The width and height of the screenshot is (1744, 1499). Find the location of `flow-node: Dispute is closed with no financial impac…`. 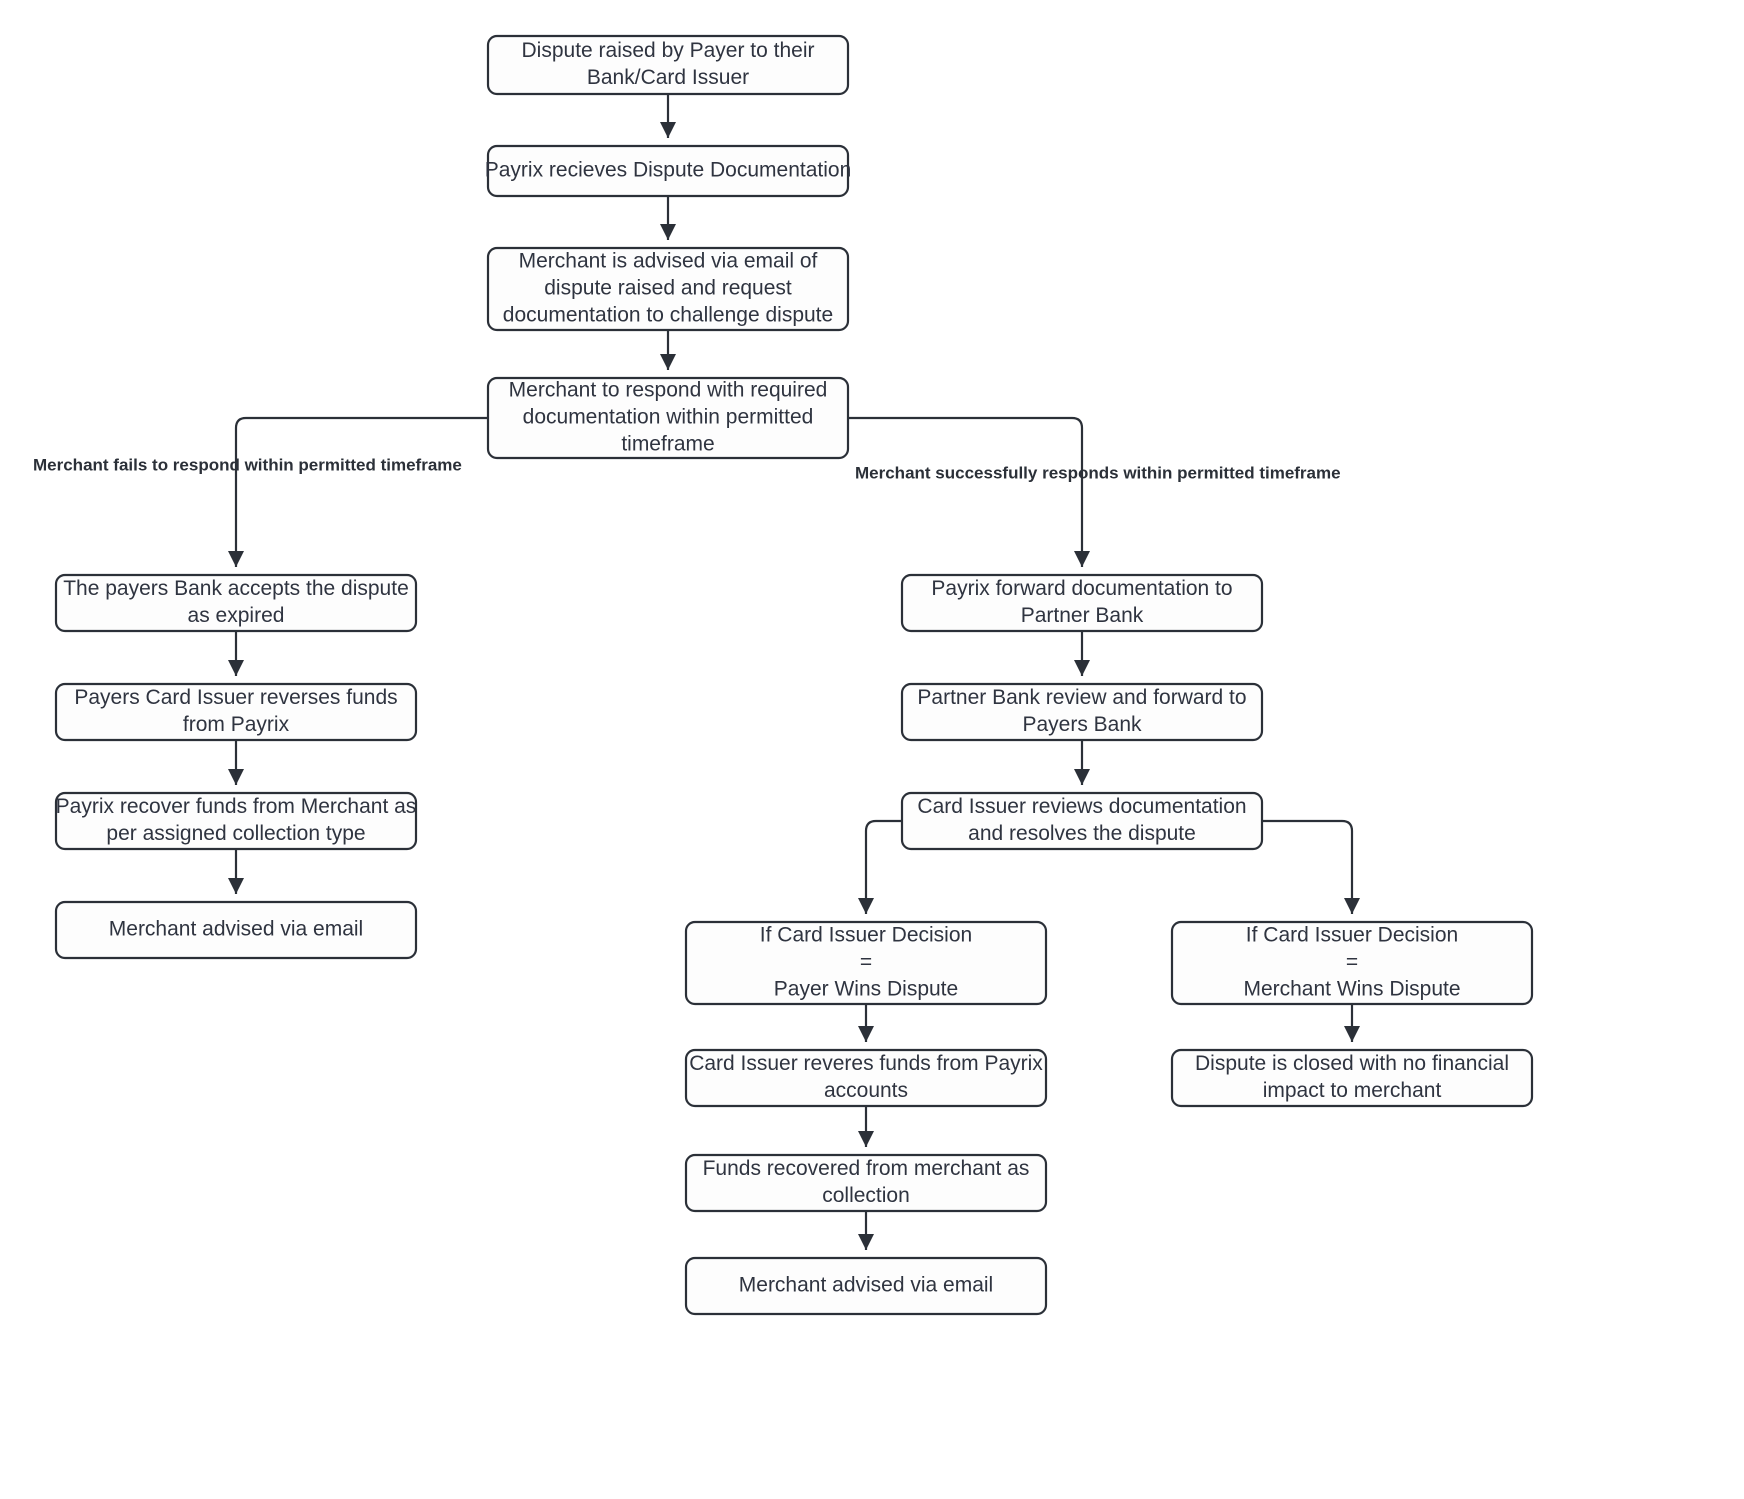

flow-node: Dispute is closed with no financial impac… is located at coordinates (1352, 1078).